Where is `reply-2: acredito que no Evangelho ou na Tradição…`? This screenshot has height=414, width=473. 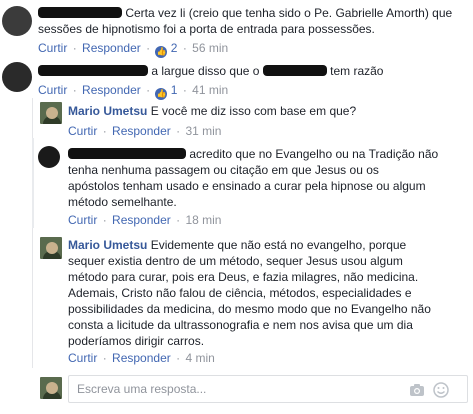 reply-2: acredito que no Evangelho ou na Tradição… is located at coordinates (268, 178).